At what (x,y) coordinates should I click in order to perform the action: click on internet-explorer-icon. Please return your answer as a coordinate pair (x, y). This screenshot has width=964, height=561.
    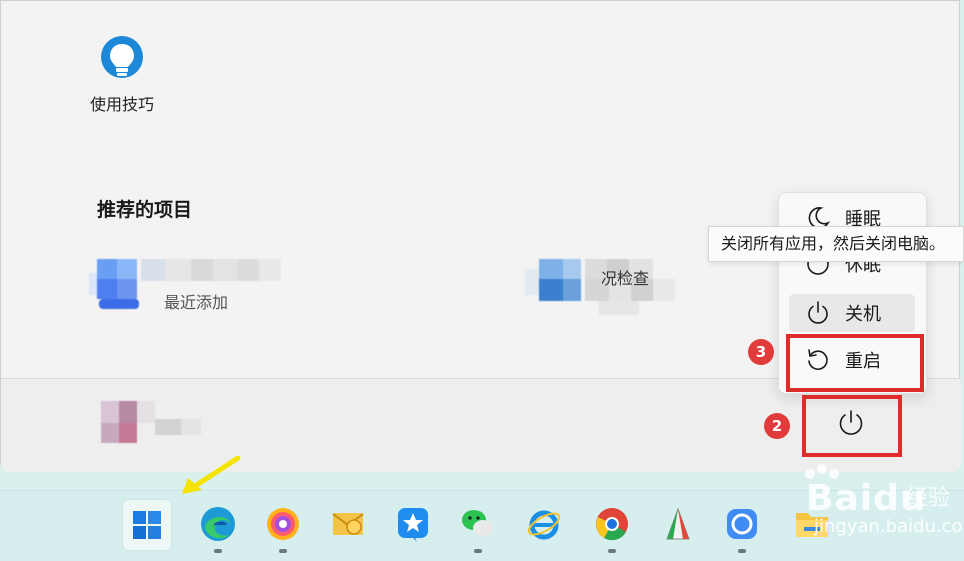
    Looking at the image, I should click on (544, 525).